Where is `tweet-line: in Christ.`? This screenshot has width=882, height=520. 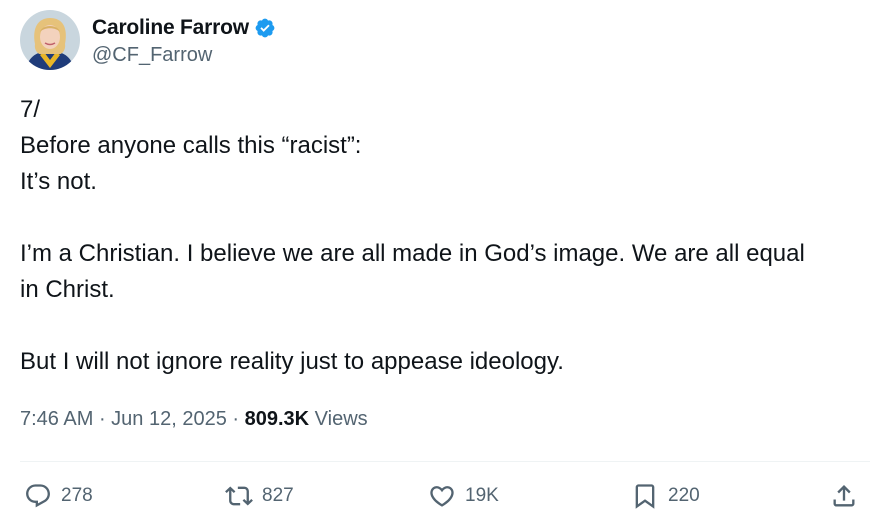 tweet-line: in Christ. is located at coordinates (67, 289).